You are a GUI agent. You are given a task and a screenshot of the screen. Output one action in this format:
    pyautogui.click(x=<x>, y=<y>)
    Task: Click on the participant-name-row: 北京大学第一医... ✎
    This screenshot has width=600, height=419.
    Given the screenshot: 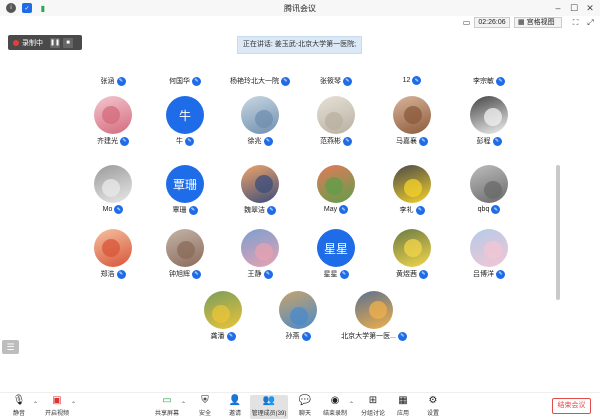 What is the action you would take?
    pyautogui.click(x=374, y=336)
    